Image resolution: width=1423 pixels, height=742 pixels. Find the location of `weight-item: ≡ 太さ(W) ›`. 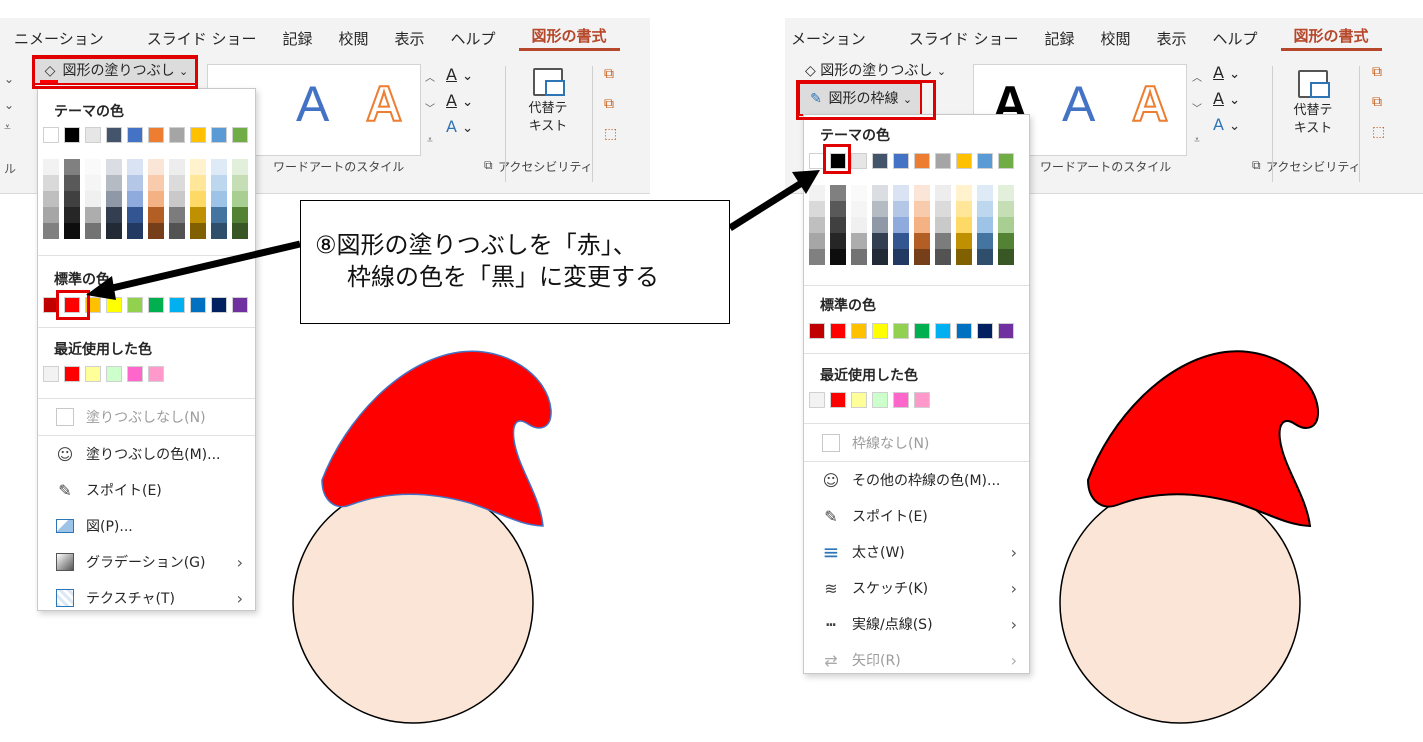

weight-item: ≡ 太さ(W) › is located at coordinates (916, 552).